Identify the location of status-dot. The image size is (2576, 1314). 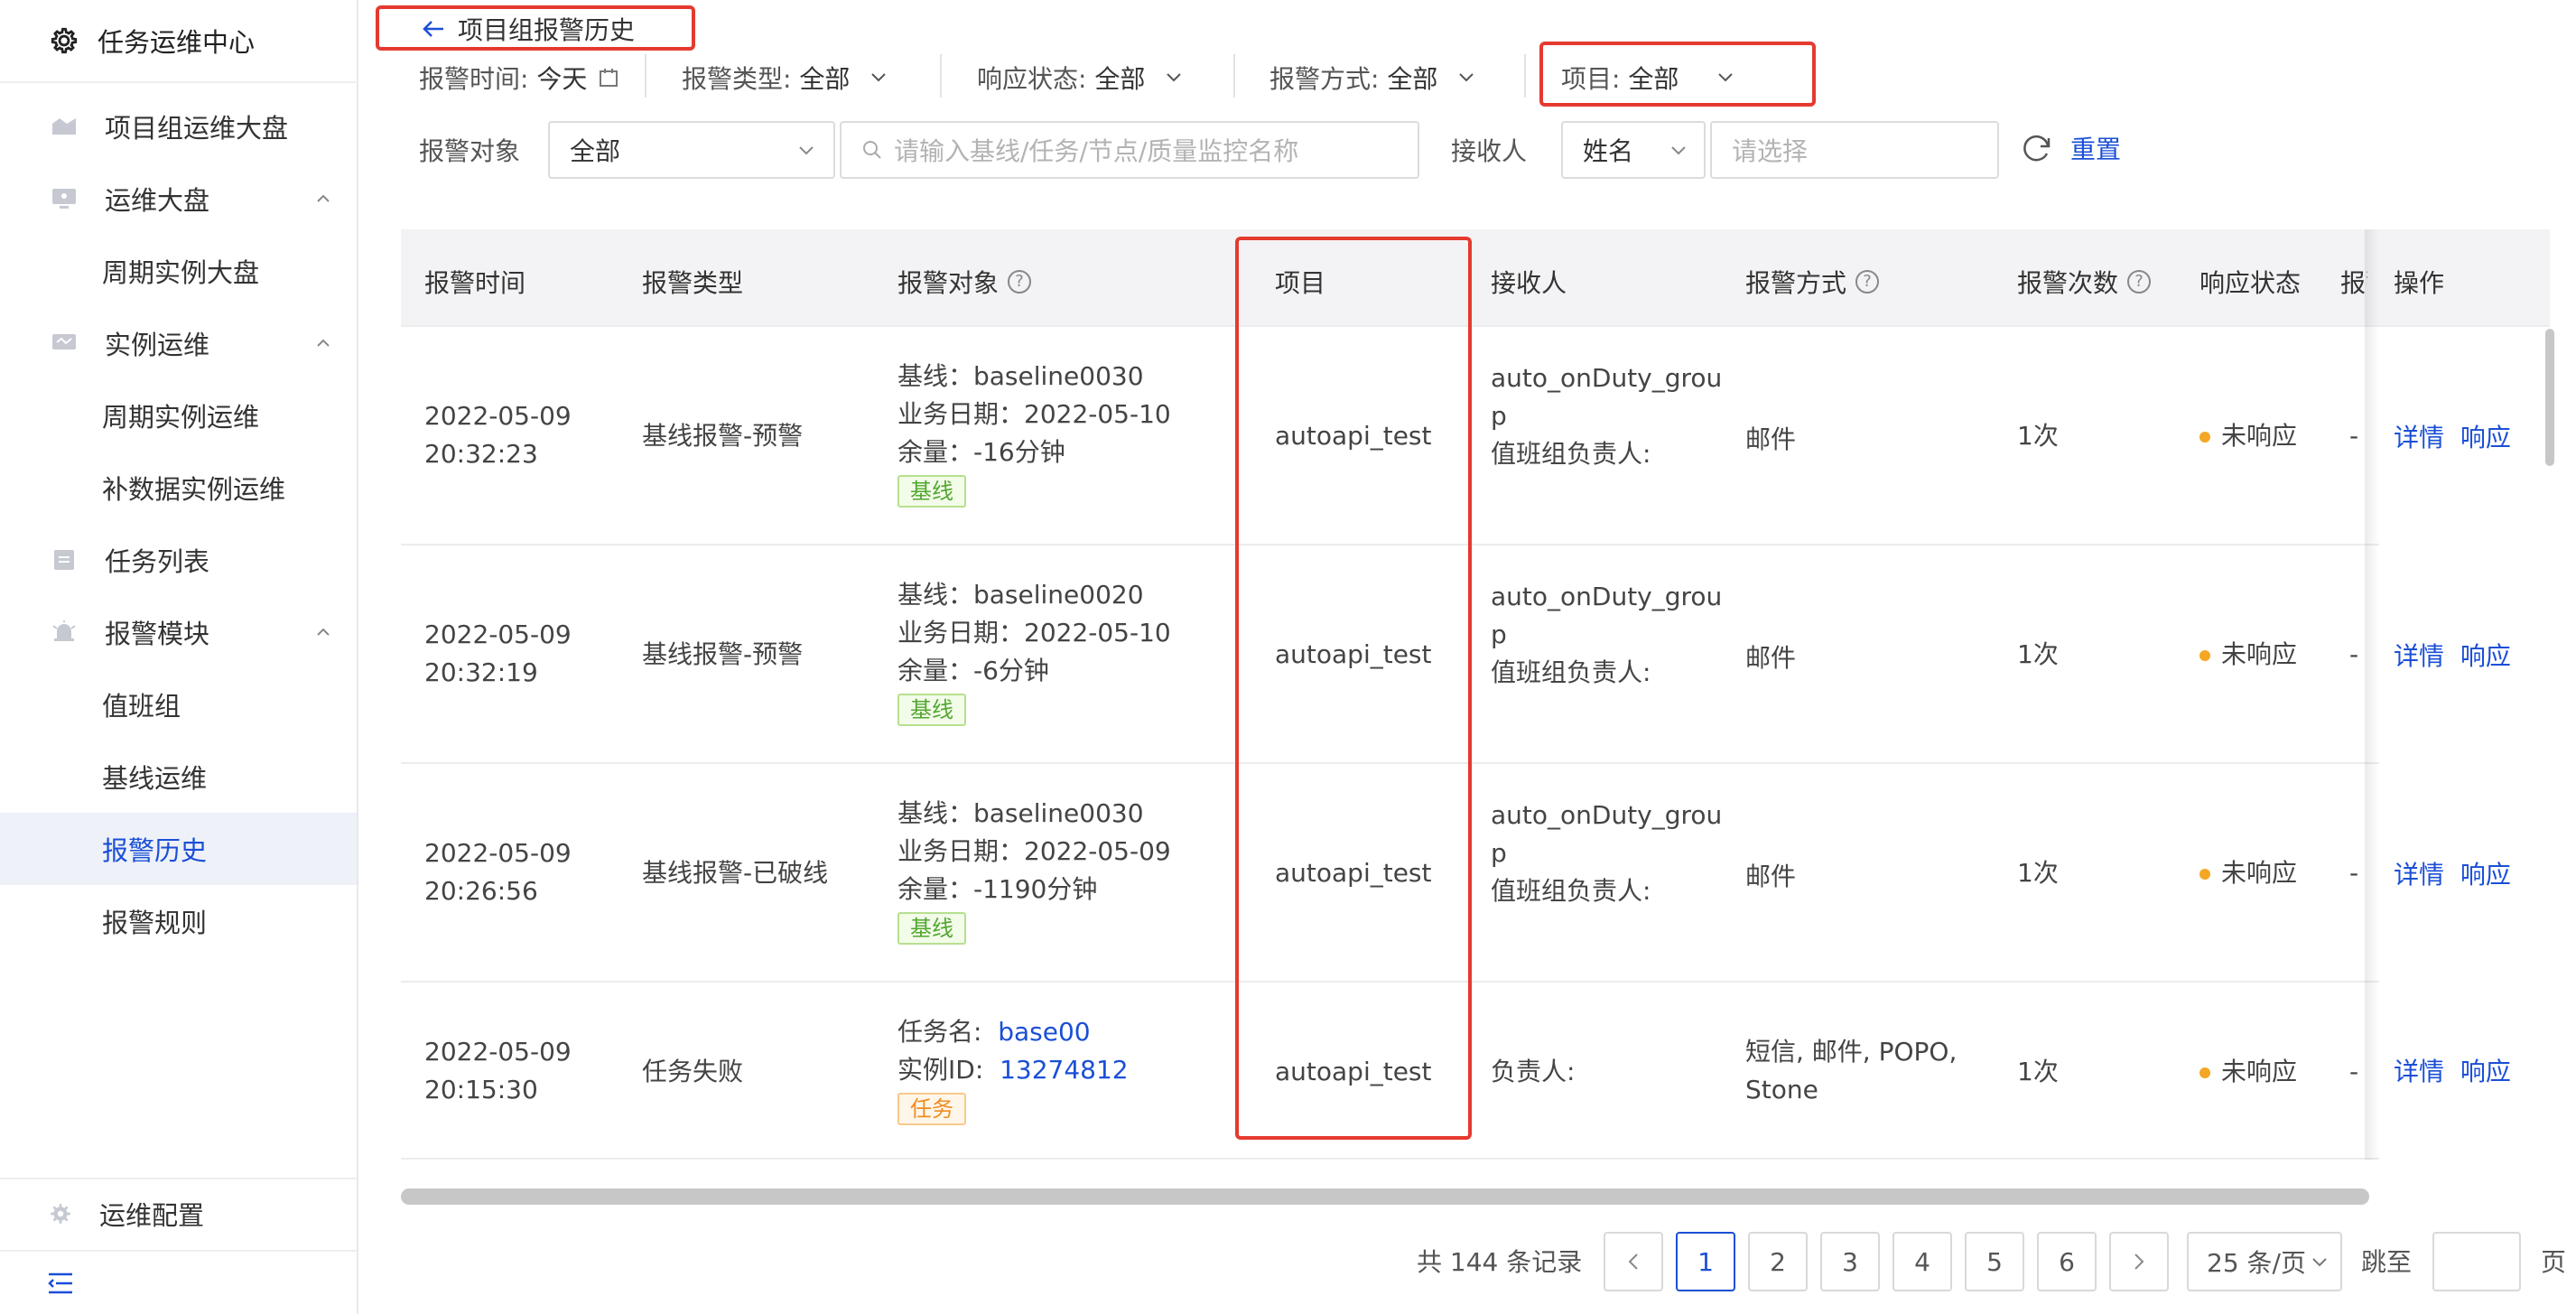
(2204, 655).